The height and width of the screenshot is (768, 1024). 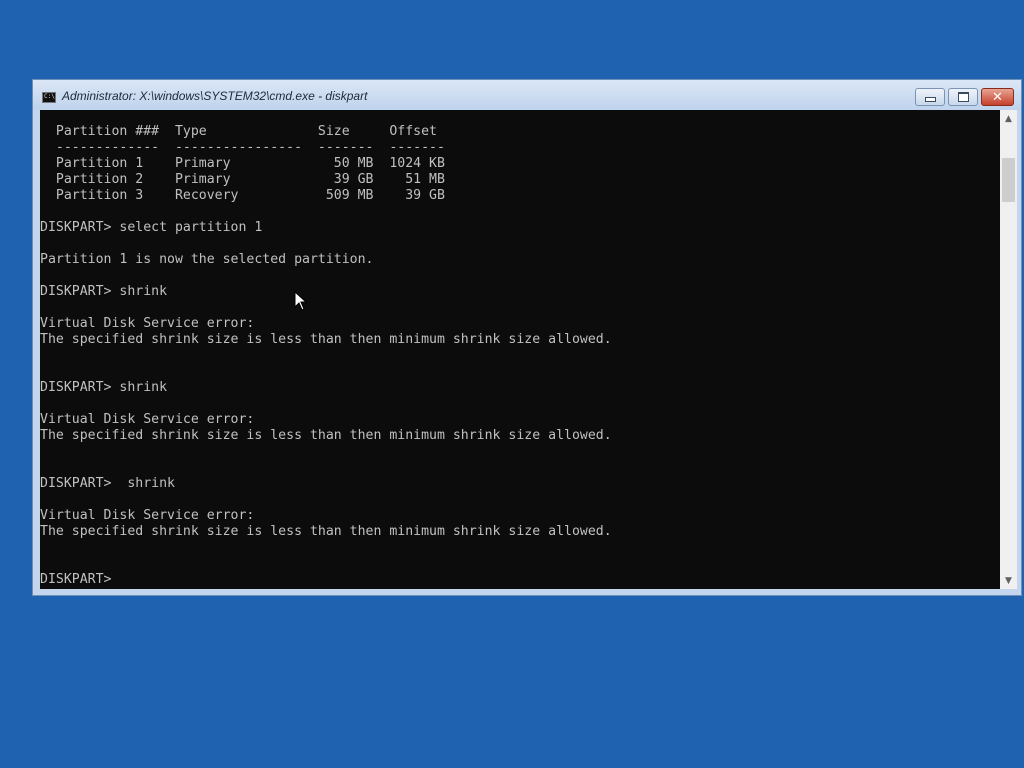 I want to click on scroll-up-arrow-icon: ▲, so click(x=1008, y=118).